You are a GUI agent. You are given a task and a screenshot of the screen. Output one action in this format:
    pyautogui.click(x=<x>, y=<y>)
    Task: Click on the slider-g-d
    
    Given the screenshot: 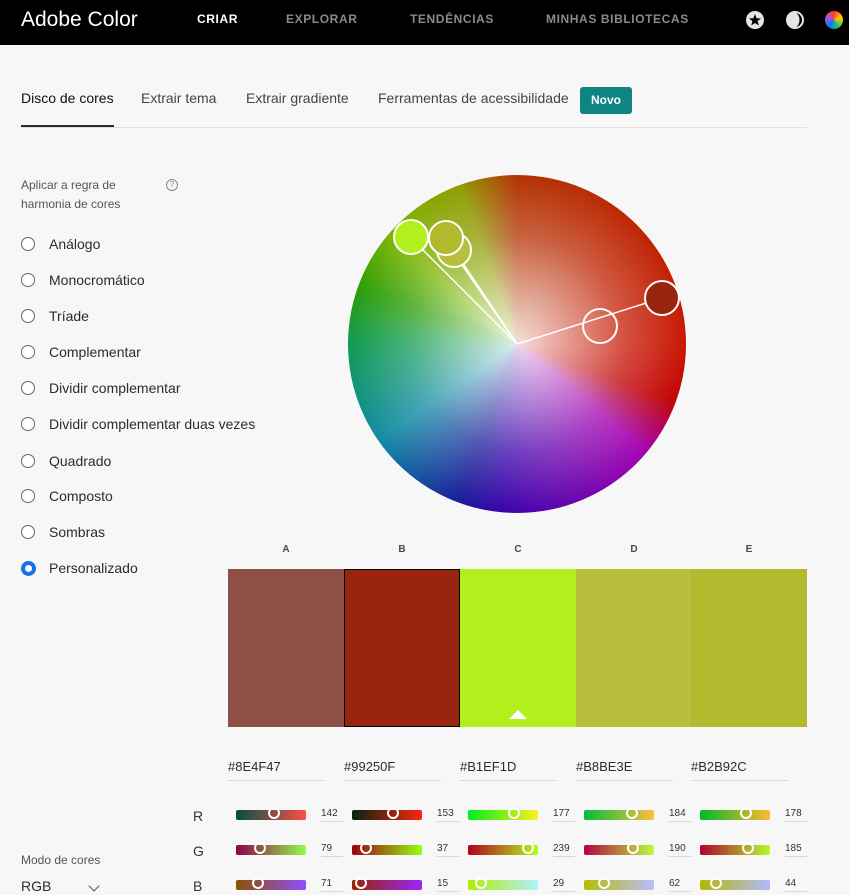 What is the action you would take?
    pyautogui.click(x=619, y=848)
    